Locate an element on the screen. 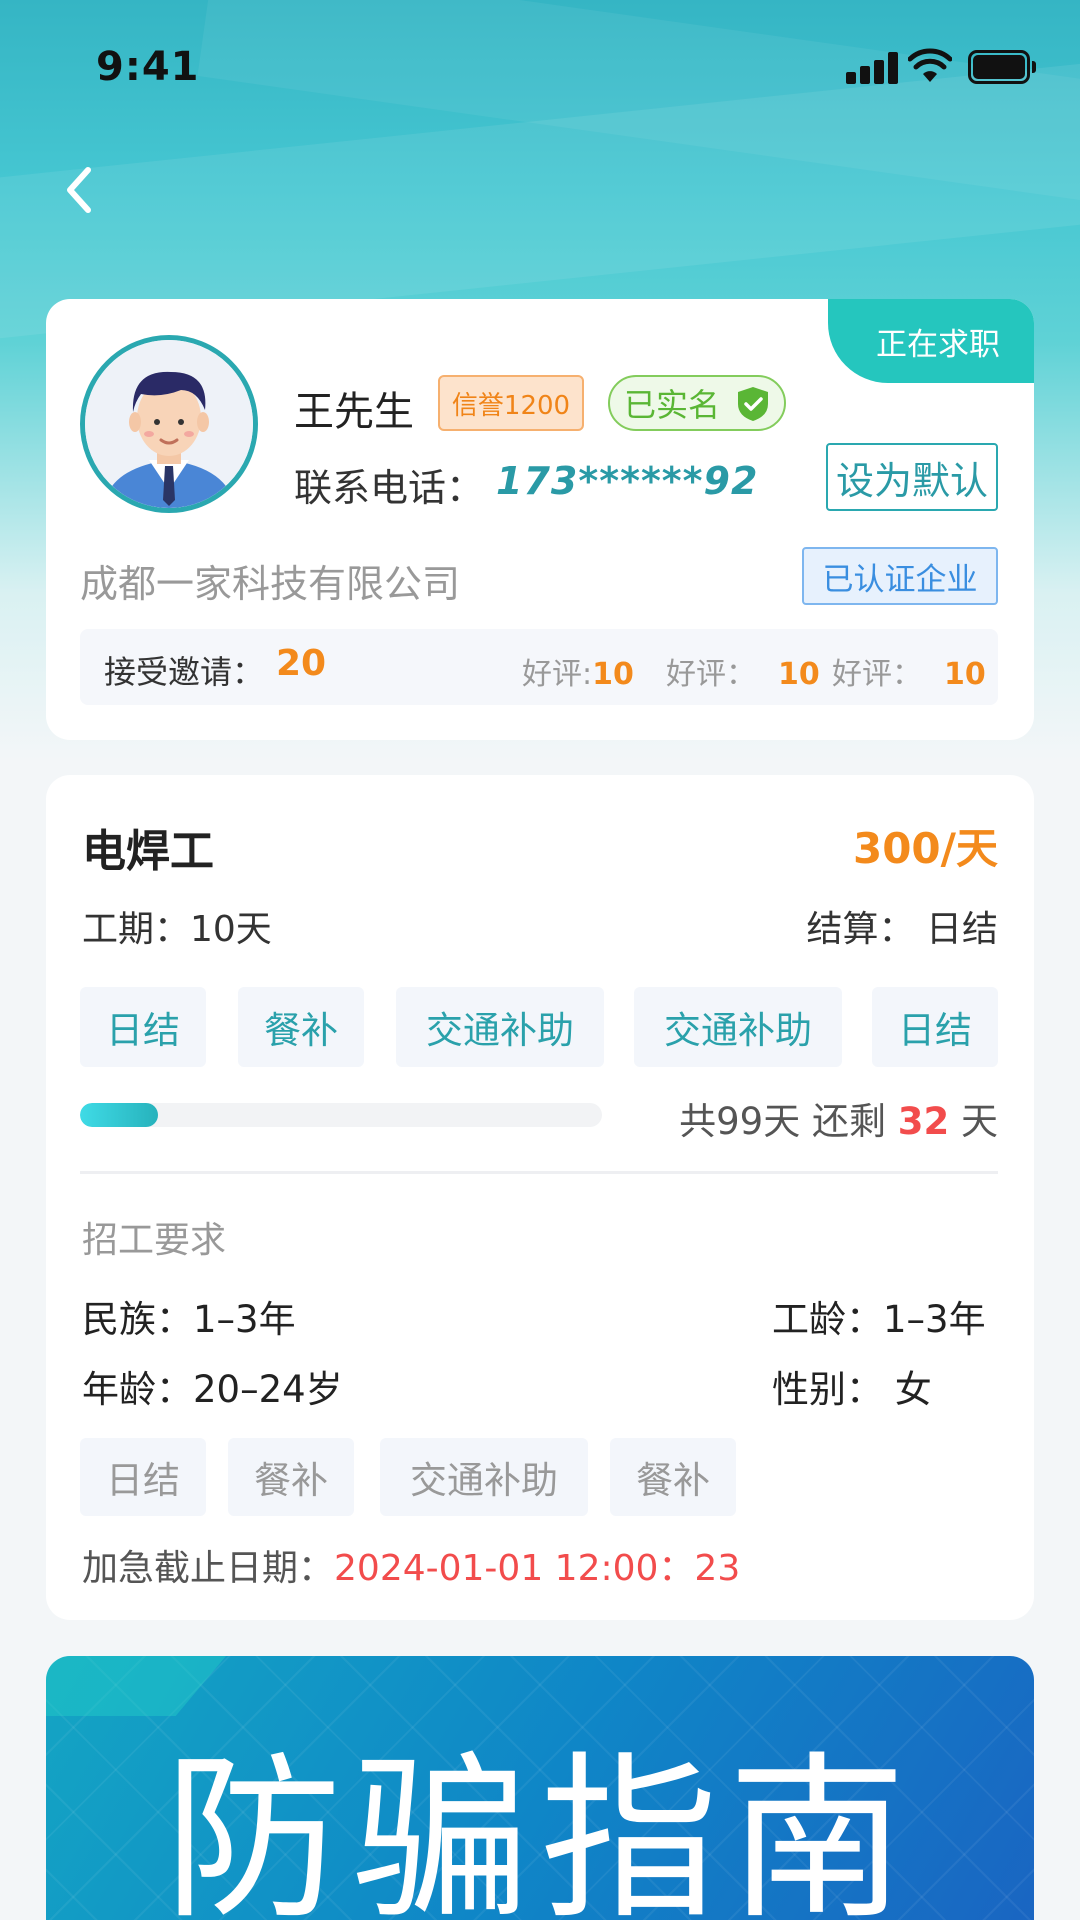  requirement-age: 年龄：20–24岁 is located at coordinates (212, 1389).